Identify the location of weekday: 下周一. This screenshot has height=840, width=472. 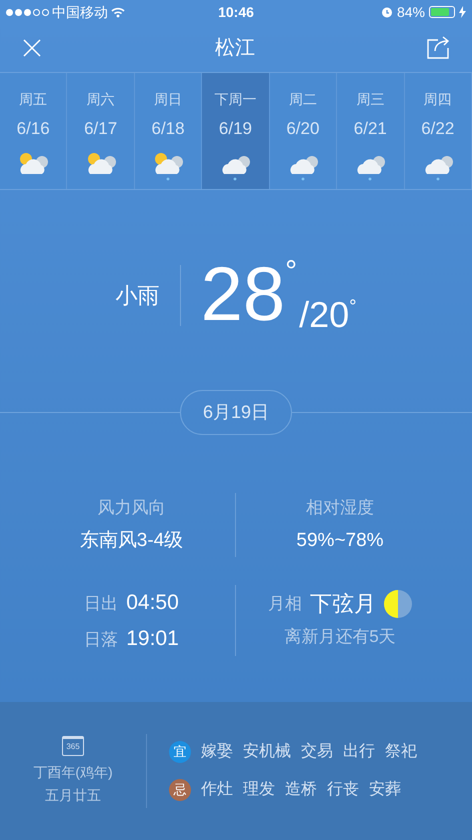
(235, 99).